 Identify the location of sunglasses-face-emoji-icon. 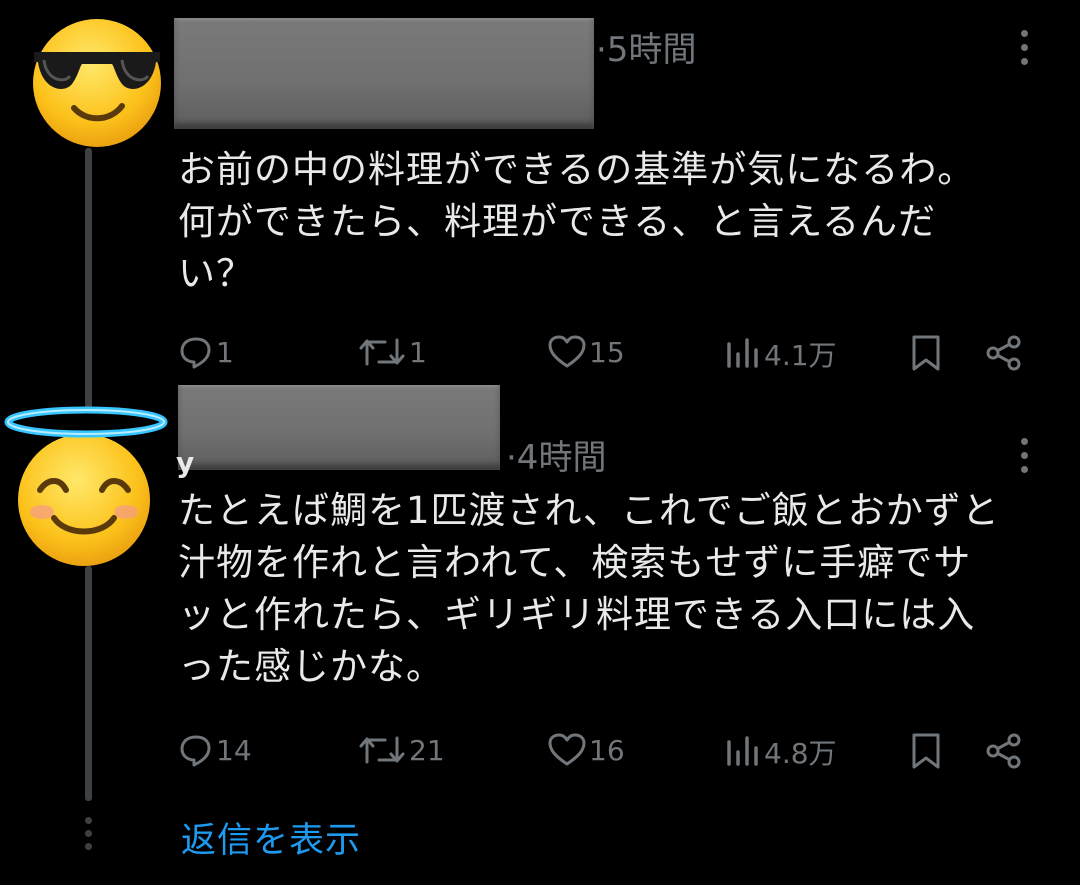
(97, 80).